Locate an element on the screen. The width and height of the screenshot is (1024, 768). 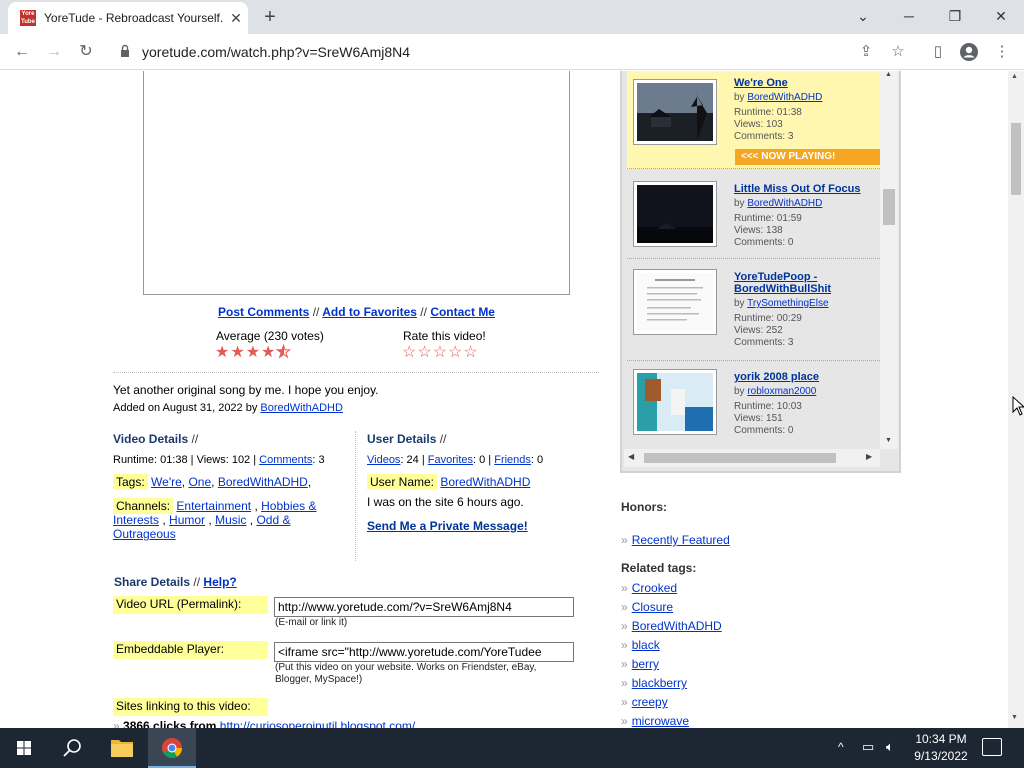
related-tag-link: berry is located at coordinates (645, 664).